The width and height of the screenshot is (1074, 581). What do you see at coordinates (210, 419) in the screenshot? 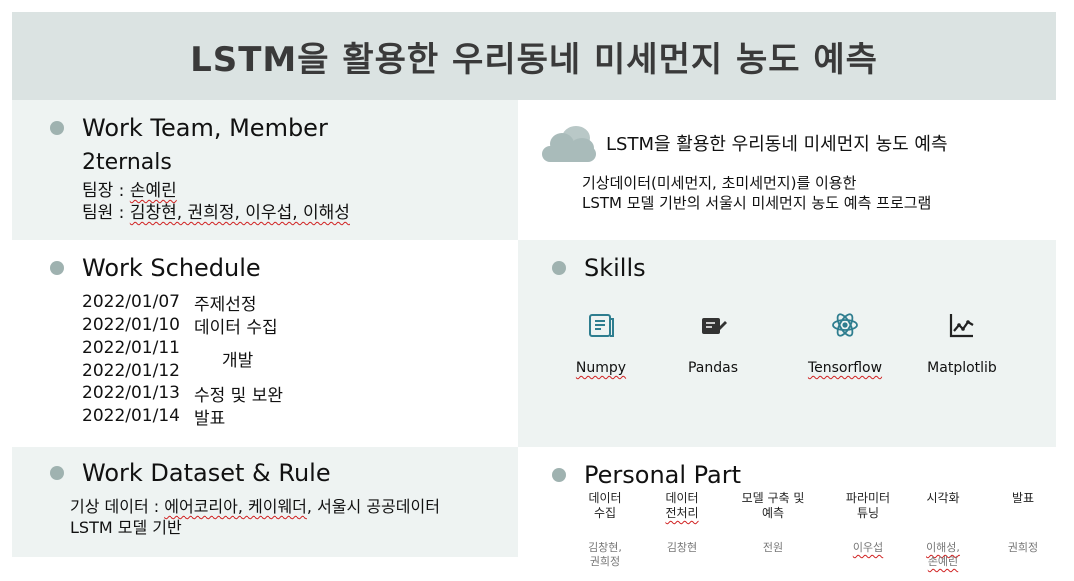
I see `schedule-task: 발표` at bounding box center [210, 419].